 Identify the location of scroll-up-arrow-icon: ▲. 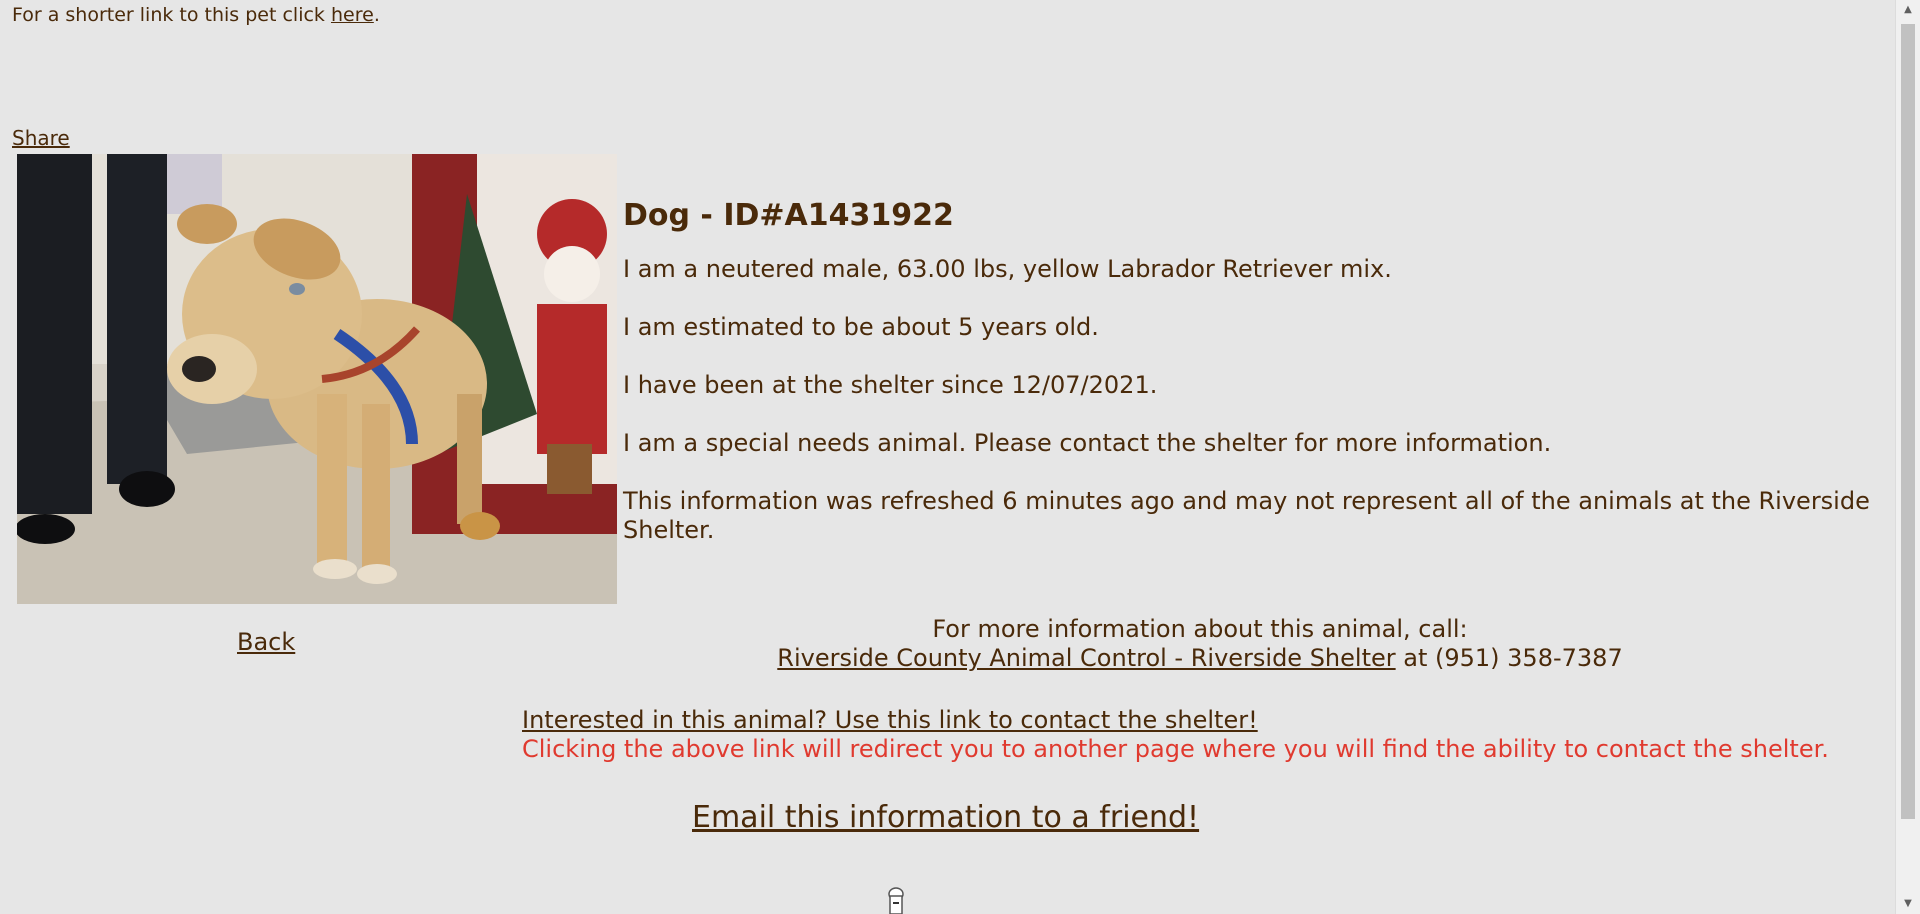
(1908, 10).